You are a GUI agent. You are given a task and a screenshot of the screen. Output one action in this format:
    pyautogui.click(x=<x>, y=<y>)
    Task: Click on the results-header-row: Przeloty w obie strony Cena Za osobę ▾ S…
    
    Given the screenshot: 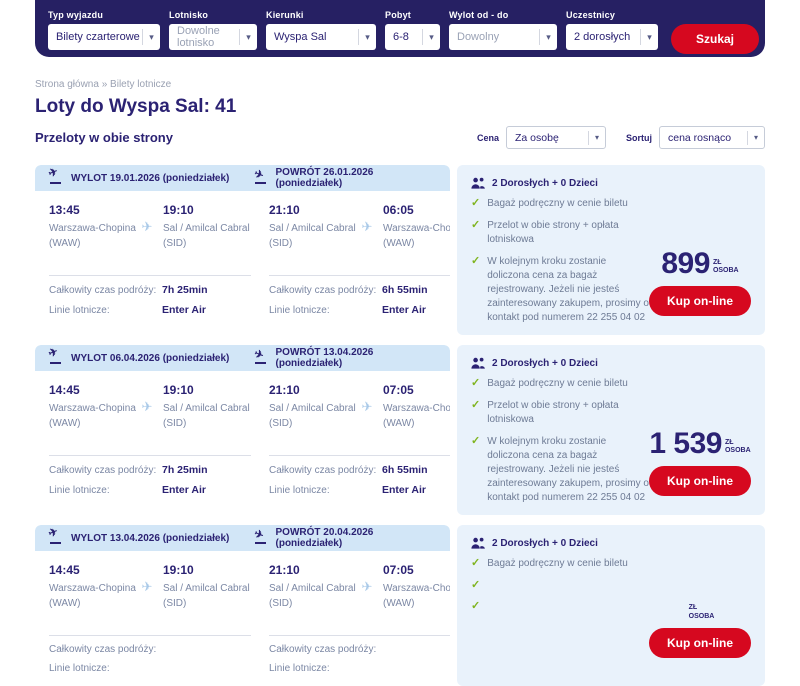 What is the action you would take?
    pyautogui.click(x=400, y=137)
    